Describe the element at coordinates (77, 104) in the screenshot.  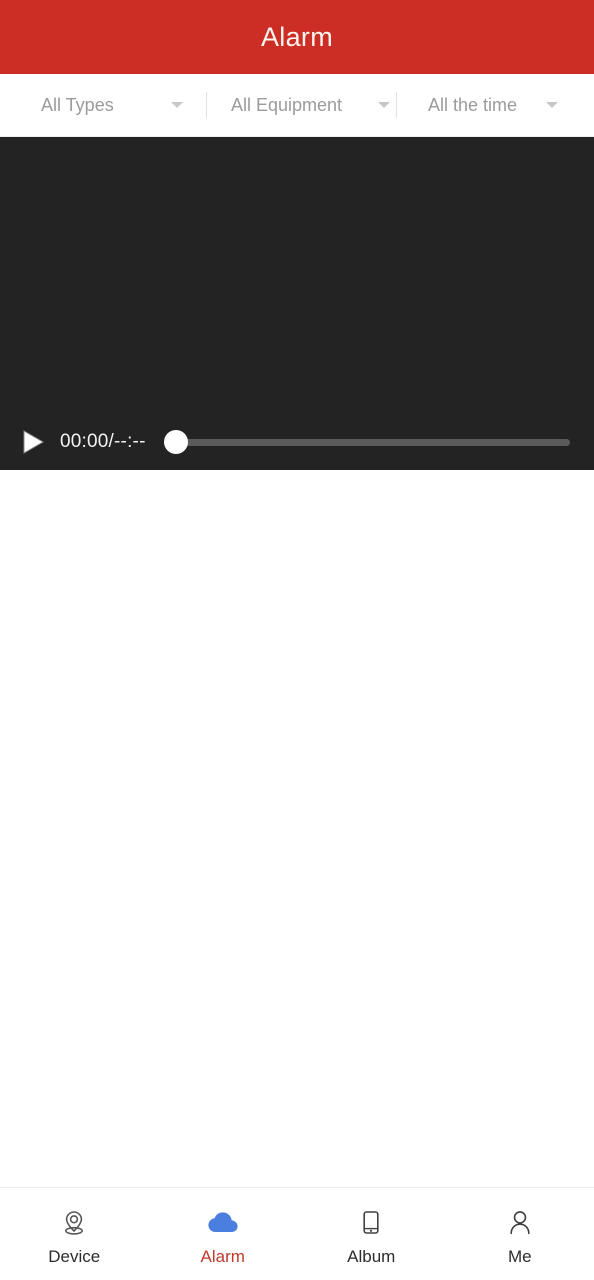
I see `filter-all-types-label: All Types` at that location.